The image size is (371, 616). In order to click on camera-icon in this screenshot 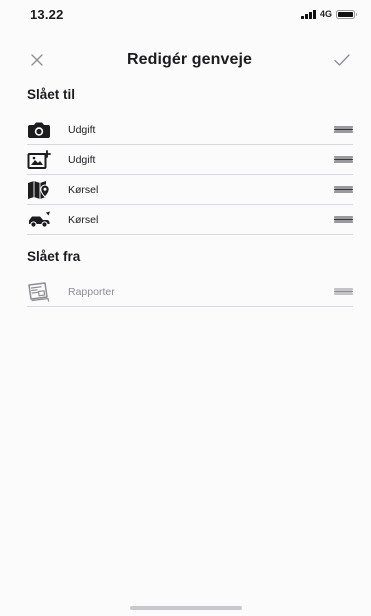, I will do `click(40, 130)`.